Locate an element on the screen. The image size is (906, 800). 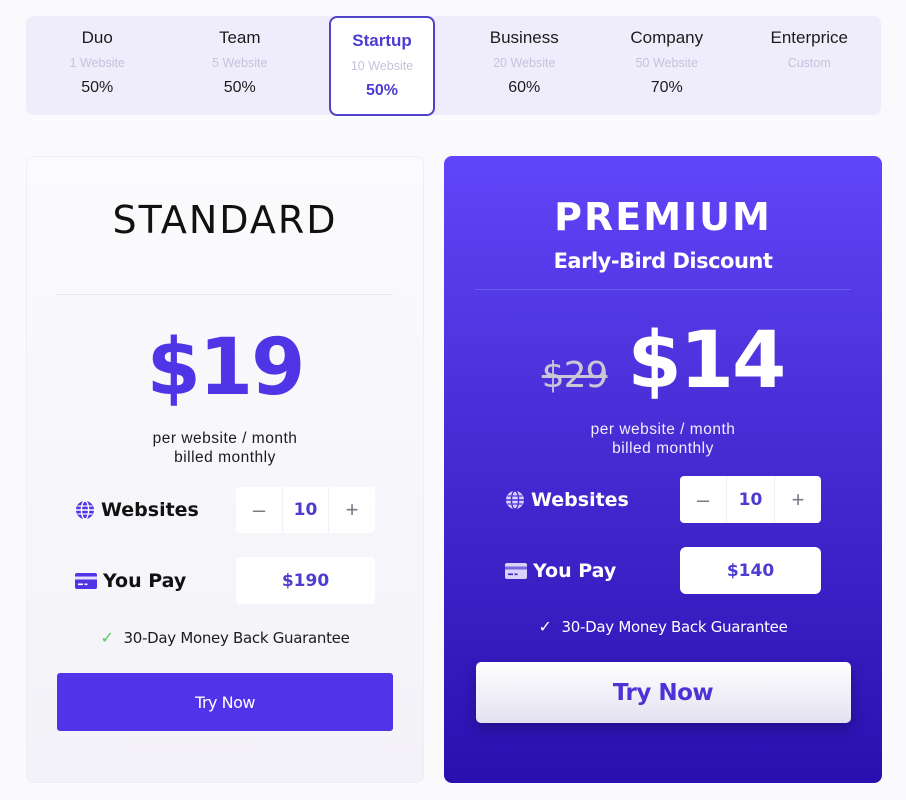
tier-name: Company is located at coordinates (667, 37).